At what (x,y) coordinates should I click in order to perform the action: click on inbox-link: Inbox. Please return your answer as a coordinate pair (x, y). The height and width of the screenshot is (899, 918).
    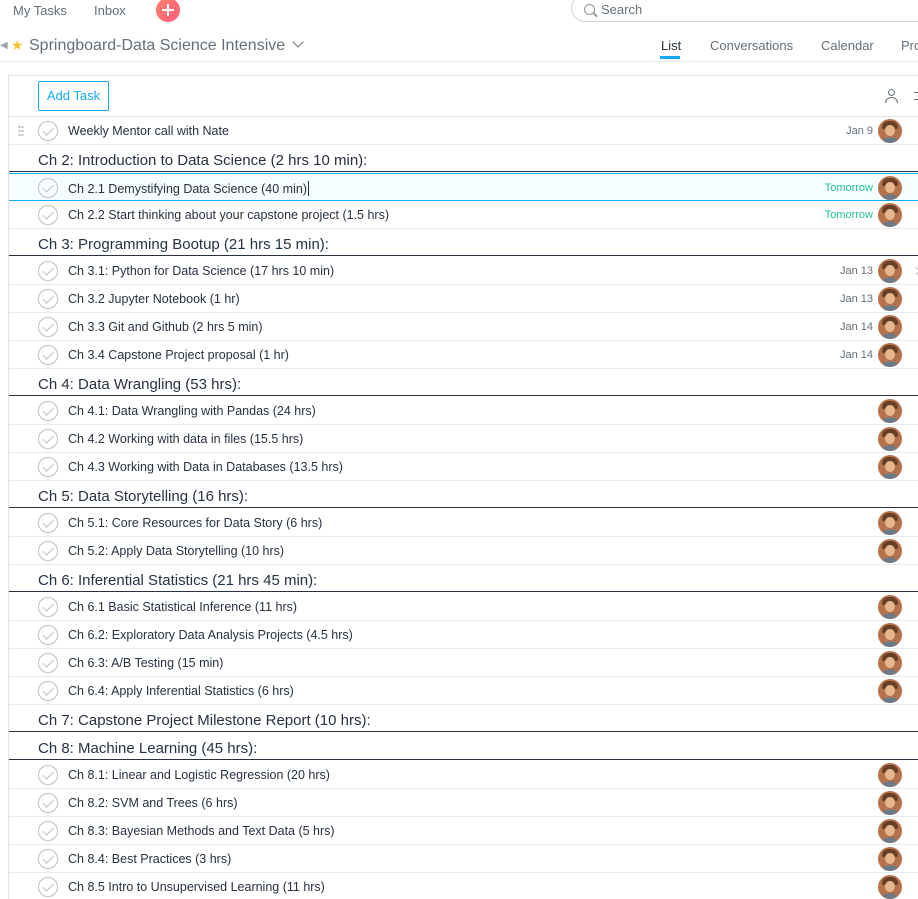
    Looking at the image, I should click on (110, 10).